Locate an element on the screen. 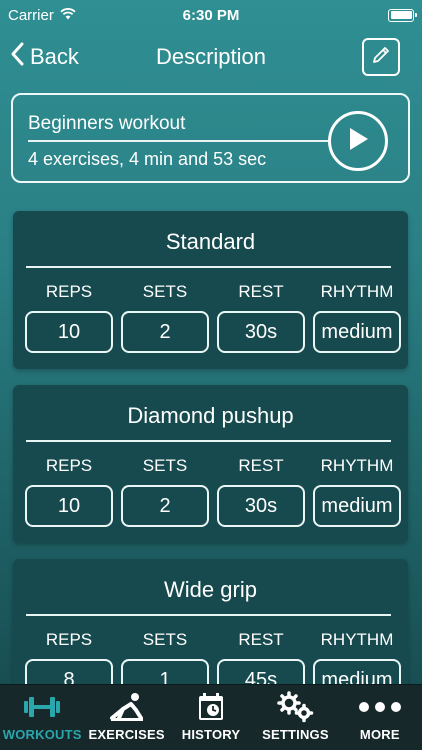 The image size is (422, 750). status-bar: Carrier 6:30 PM is located at coordinates (211, 15).